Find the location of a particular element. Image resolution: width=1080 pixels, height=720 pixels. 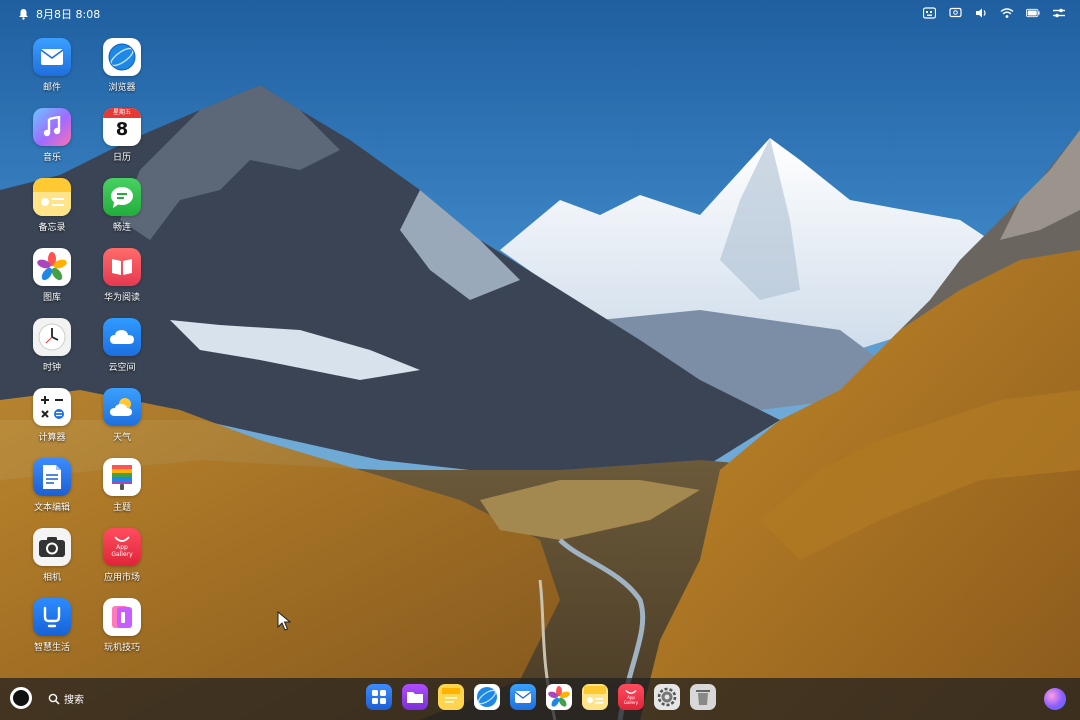

app-tips: 玩机技巧 is located at coordinates (122, 631).